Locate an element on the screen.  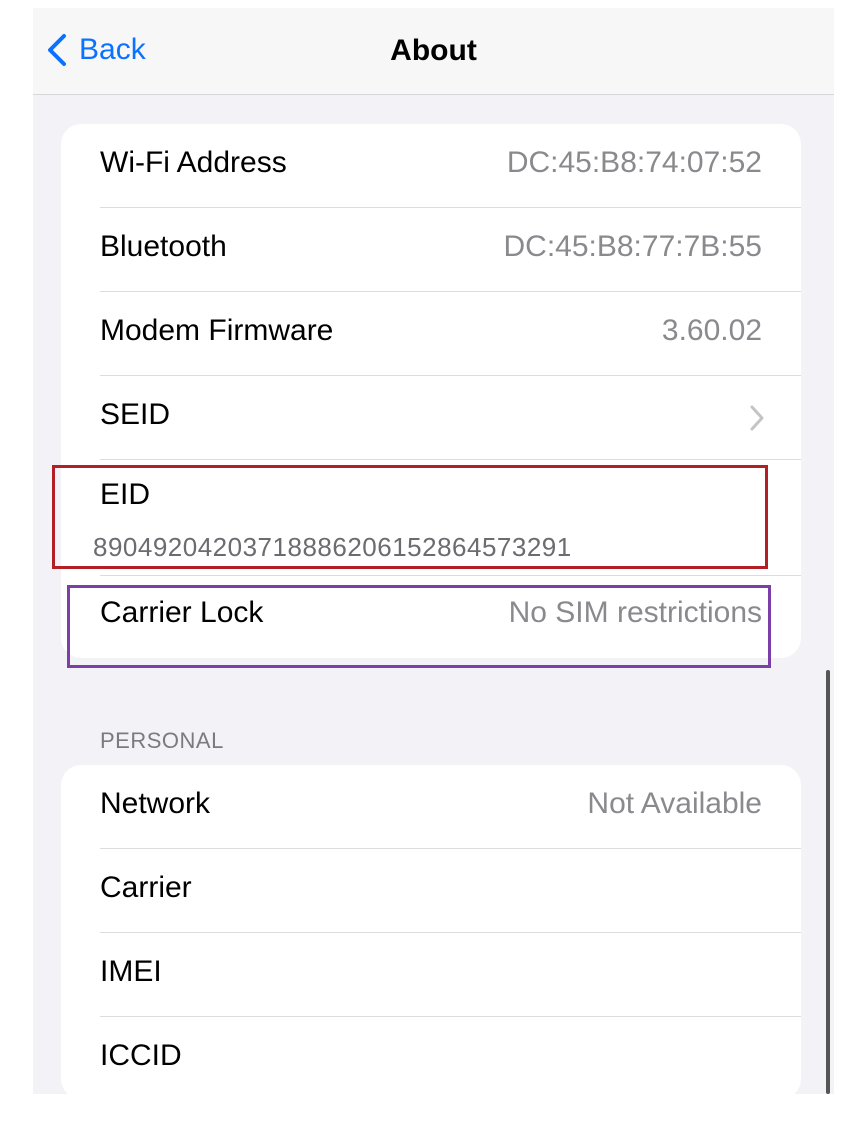
bluetooth-label: Bluetooth is located at coordinates (163, 246).